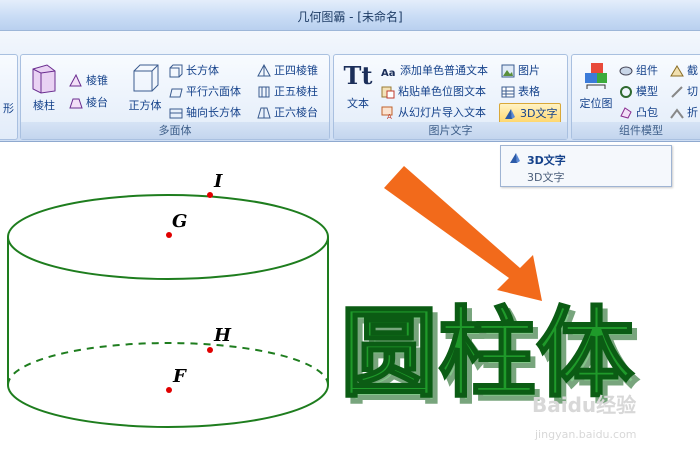  I want to click on fold-button: 折, so click(684, 112).